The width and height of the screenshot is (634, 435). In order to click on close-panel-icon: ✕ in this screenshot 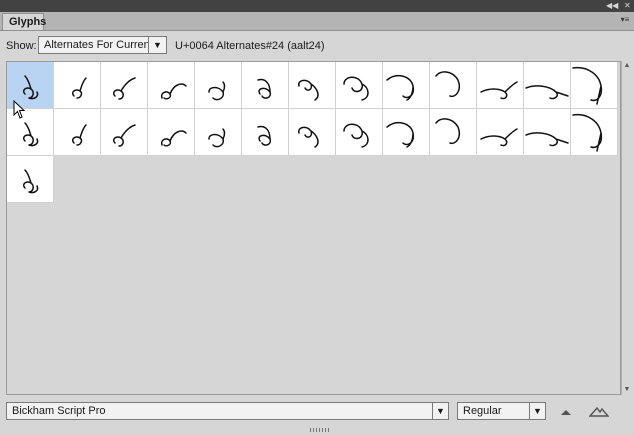, I will do `click(627, 6)`.